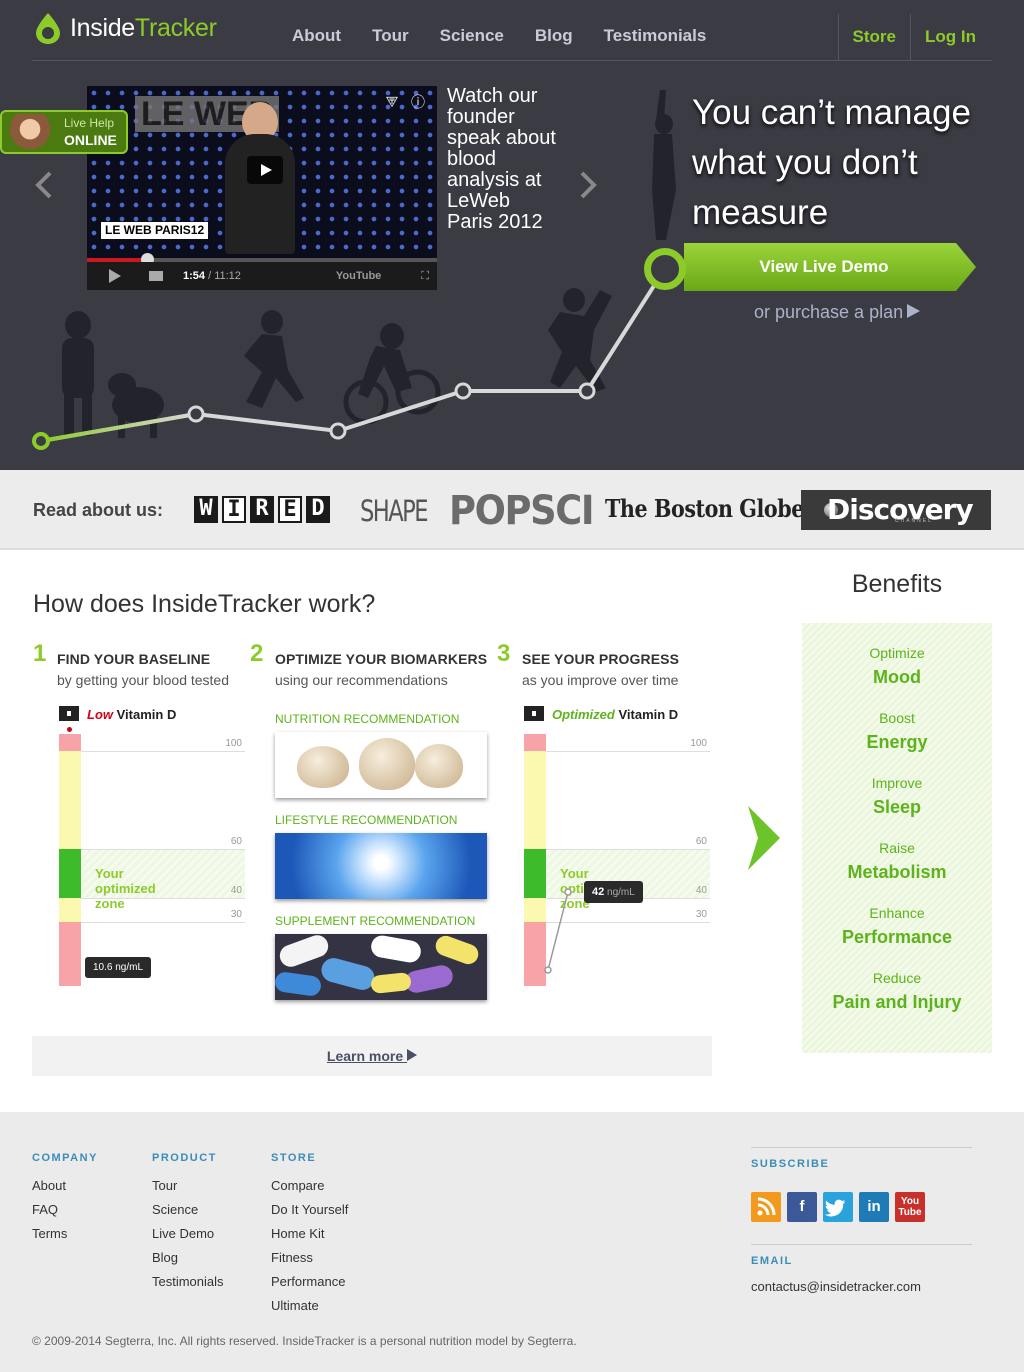 This screenshot has width=1024, height=1372. What do you see at coordinates (262, 276) in the screenshot?
I see `video-controls: 1:54 / 11:12 YouTube ⛶` at bounding box center [262, 276].